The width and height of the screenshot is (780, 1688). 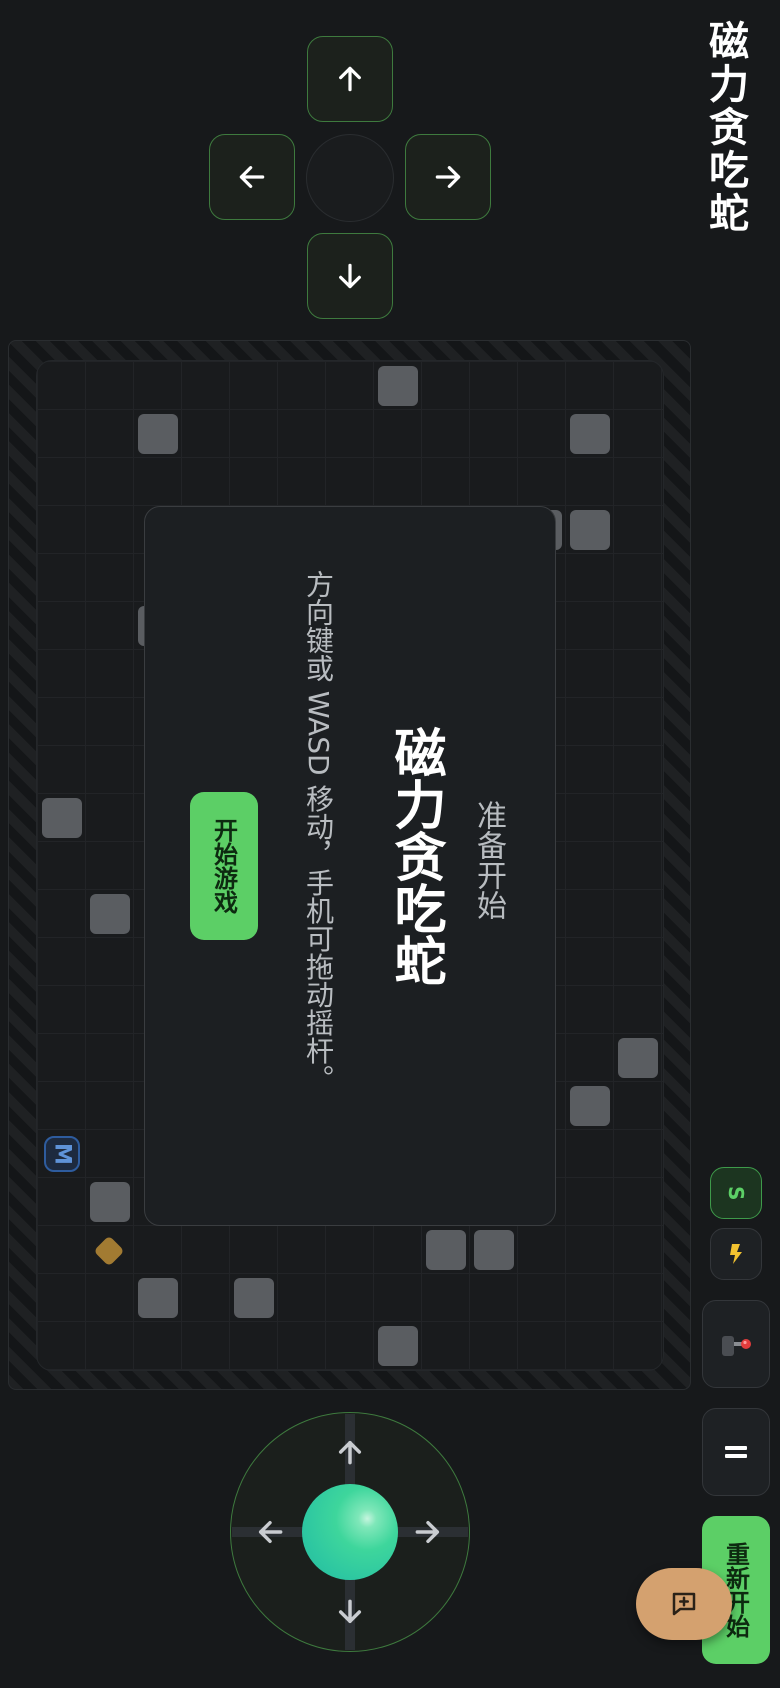 I want to click on dialog-title: 磁力贪吃蛇, so click(x=415, y=856).